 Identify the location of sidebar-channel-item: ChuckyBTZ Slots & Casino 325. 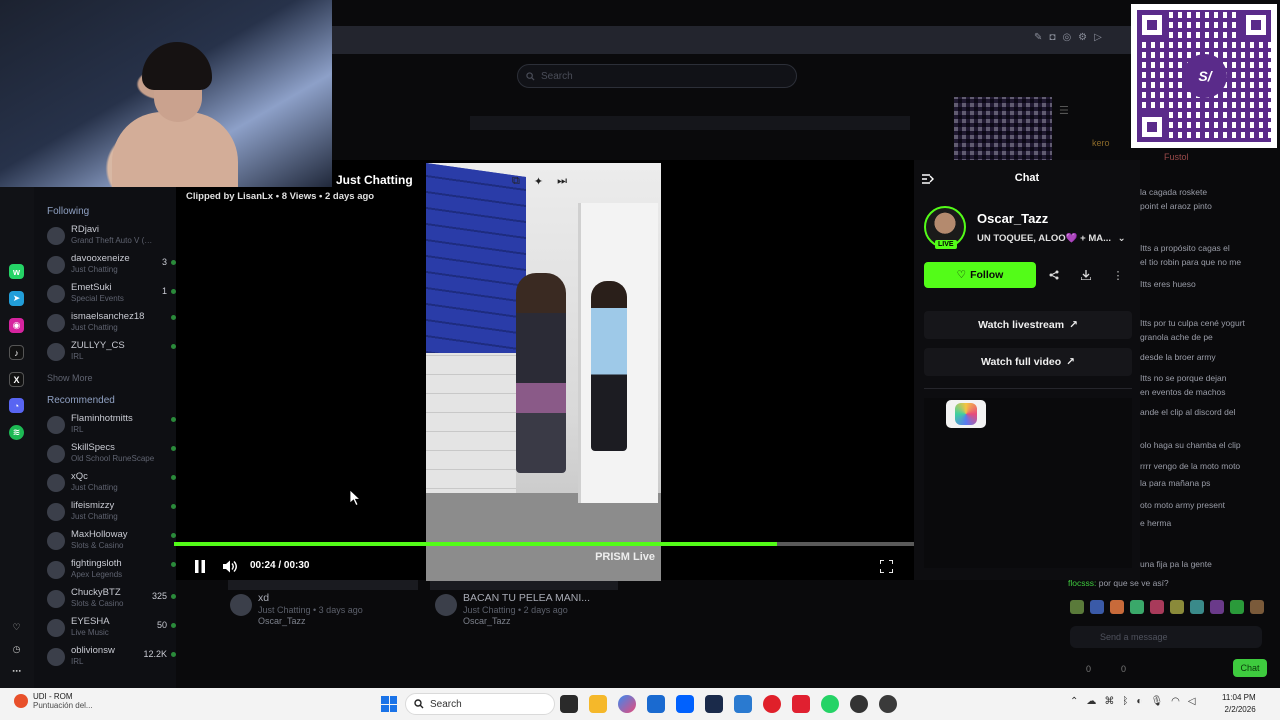
(111, 601).